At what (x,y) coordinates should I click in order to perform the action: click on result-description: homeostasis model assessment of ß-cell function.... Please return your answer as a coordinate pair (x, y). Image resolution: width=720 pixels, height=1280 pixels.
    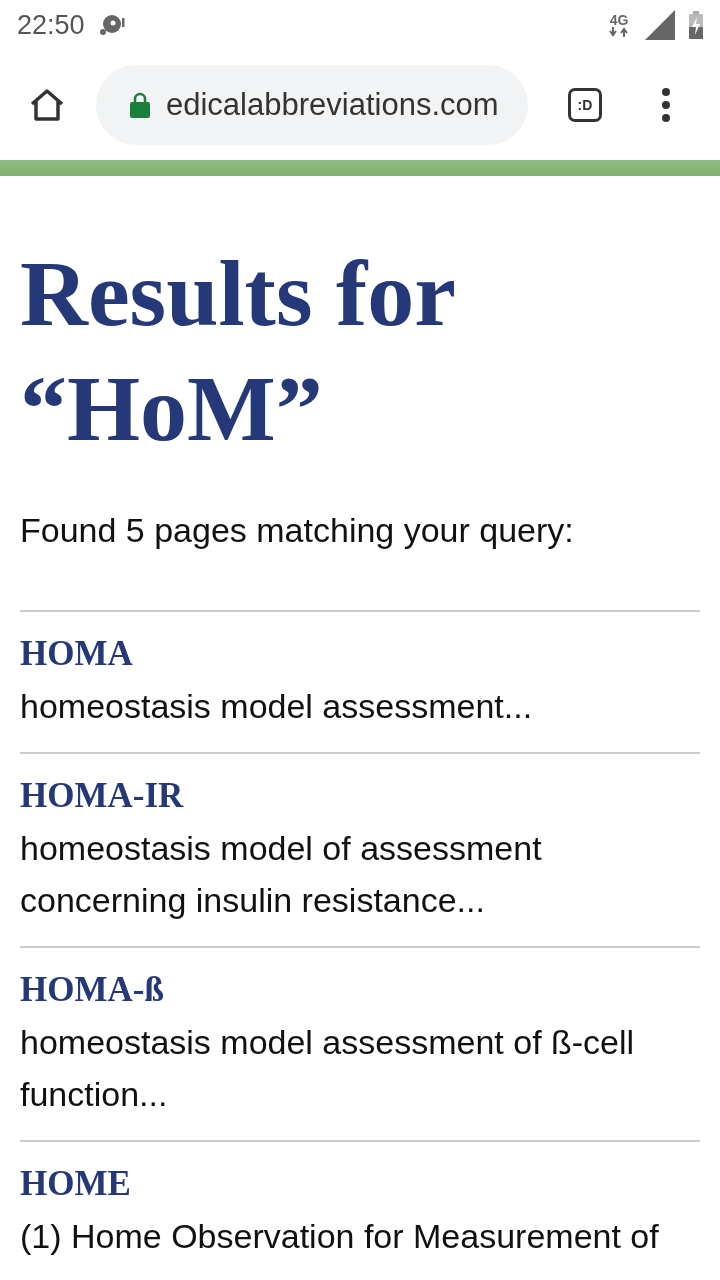
    Looking at the image, I should click on (328, 1068).